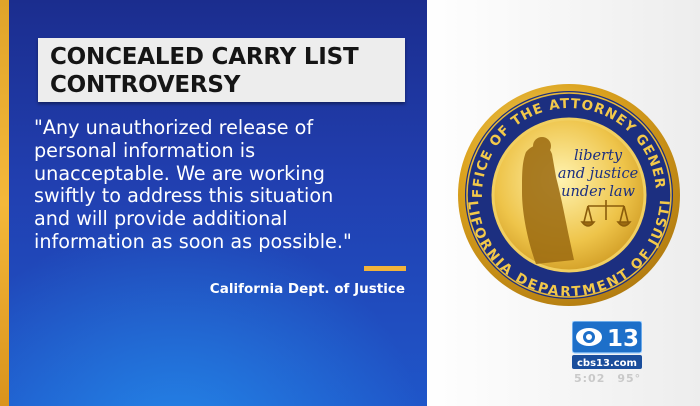  I want to click on headline-line-2: CONTROVERSY, so click(145, 85).